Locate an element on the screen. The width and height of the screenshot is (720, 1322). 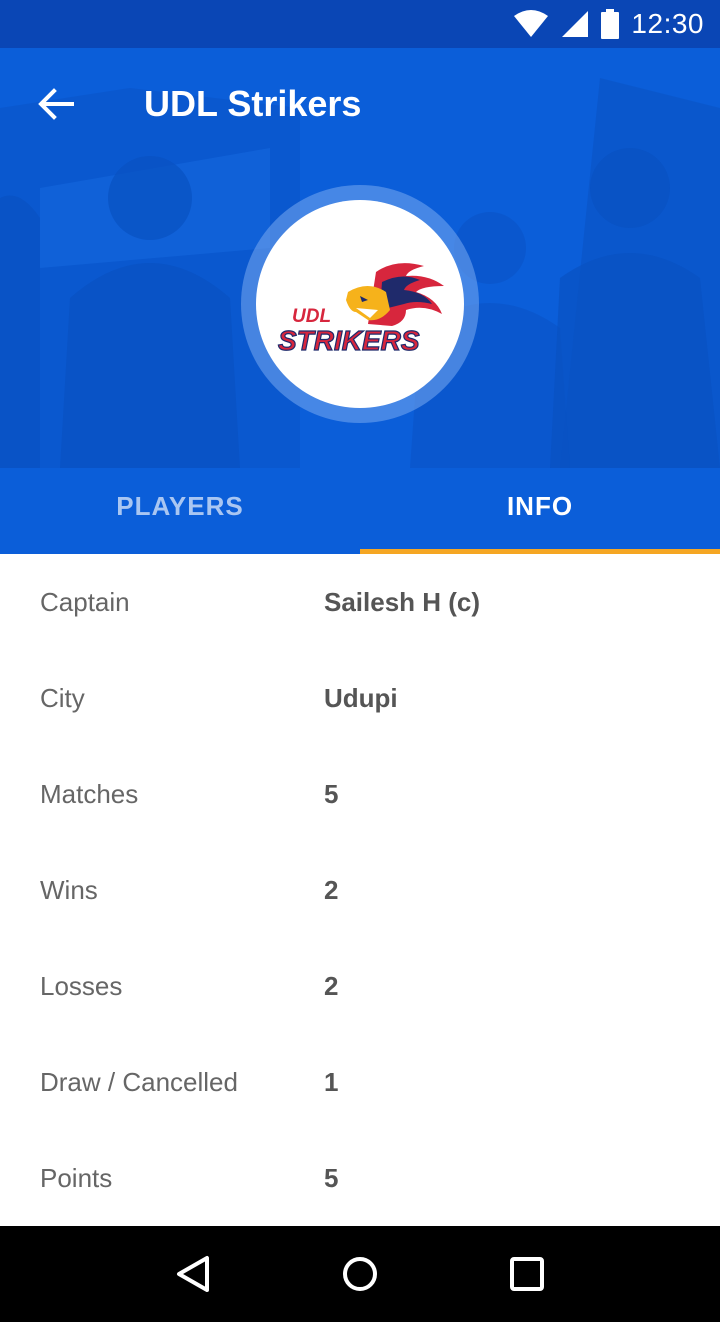
tab-players-label: PLAYERS is located at coordinates (180, 505).